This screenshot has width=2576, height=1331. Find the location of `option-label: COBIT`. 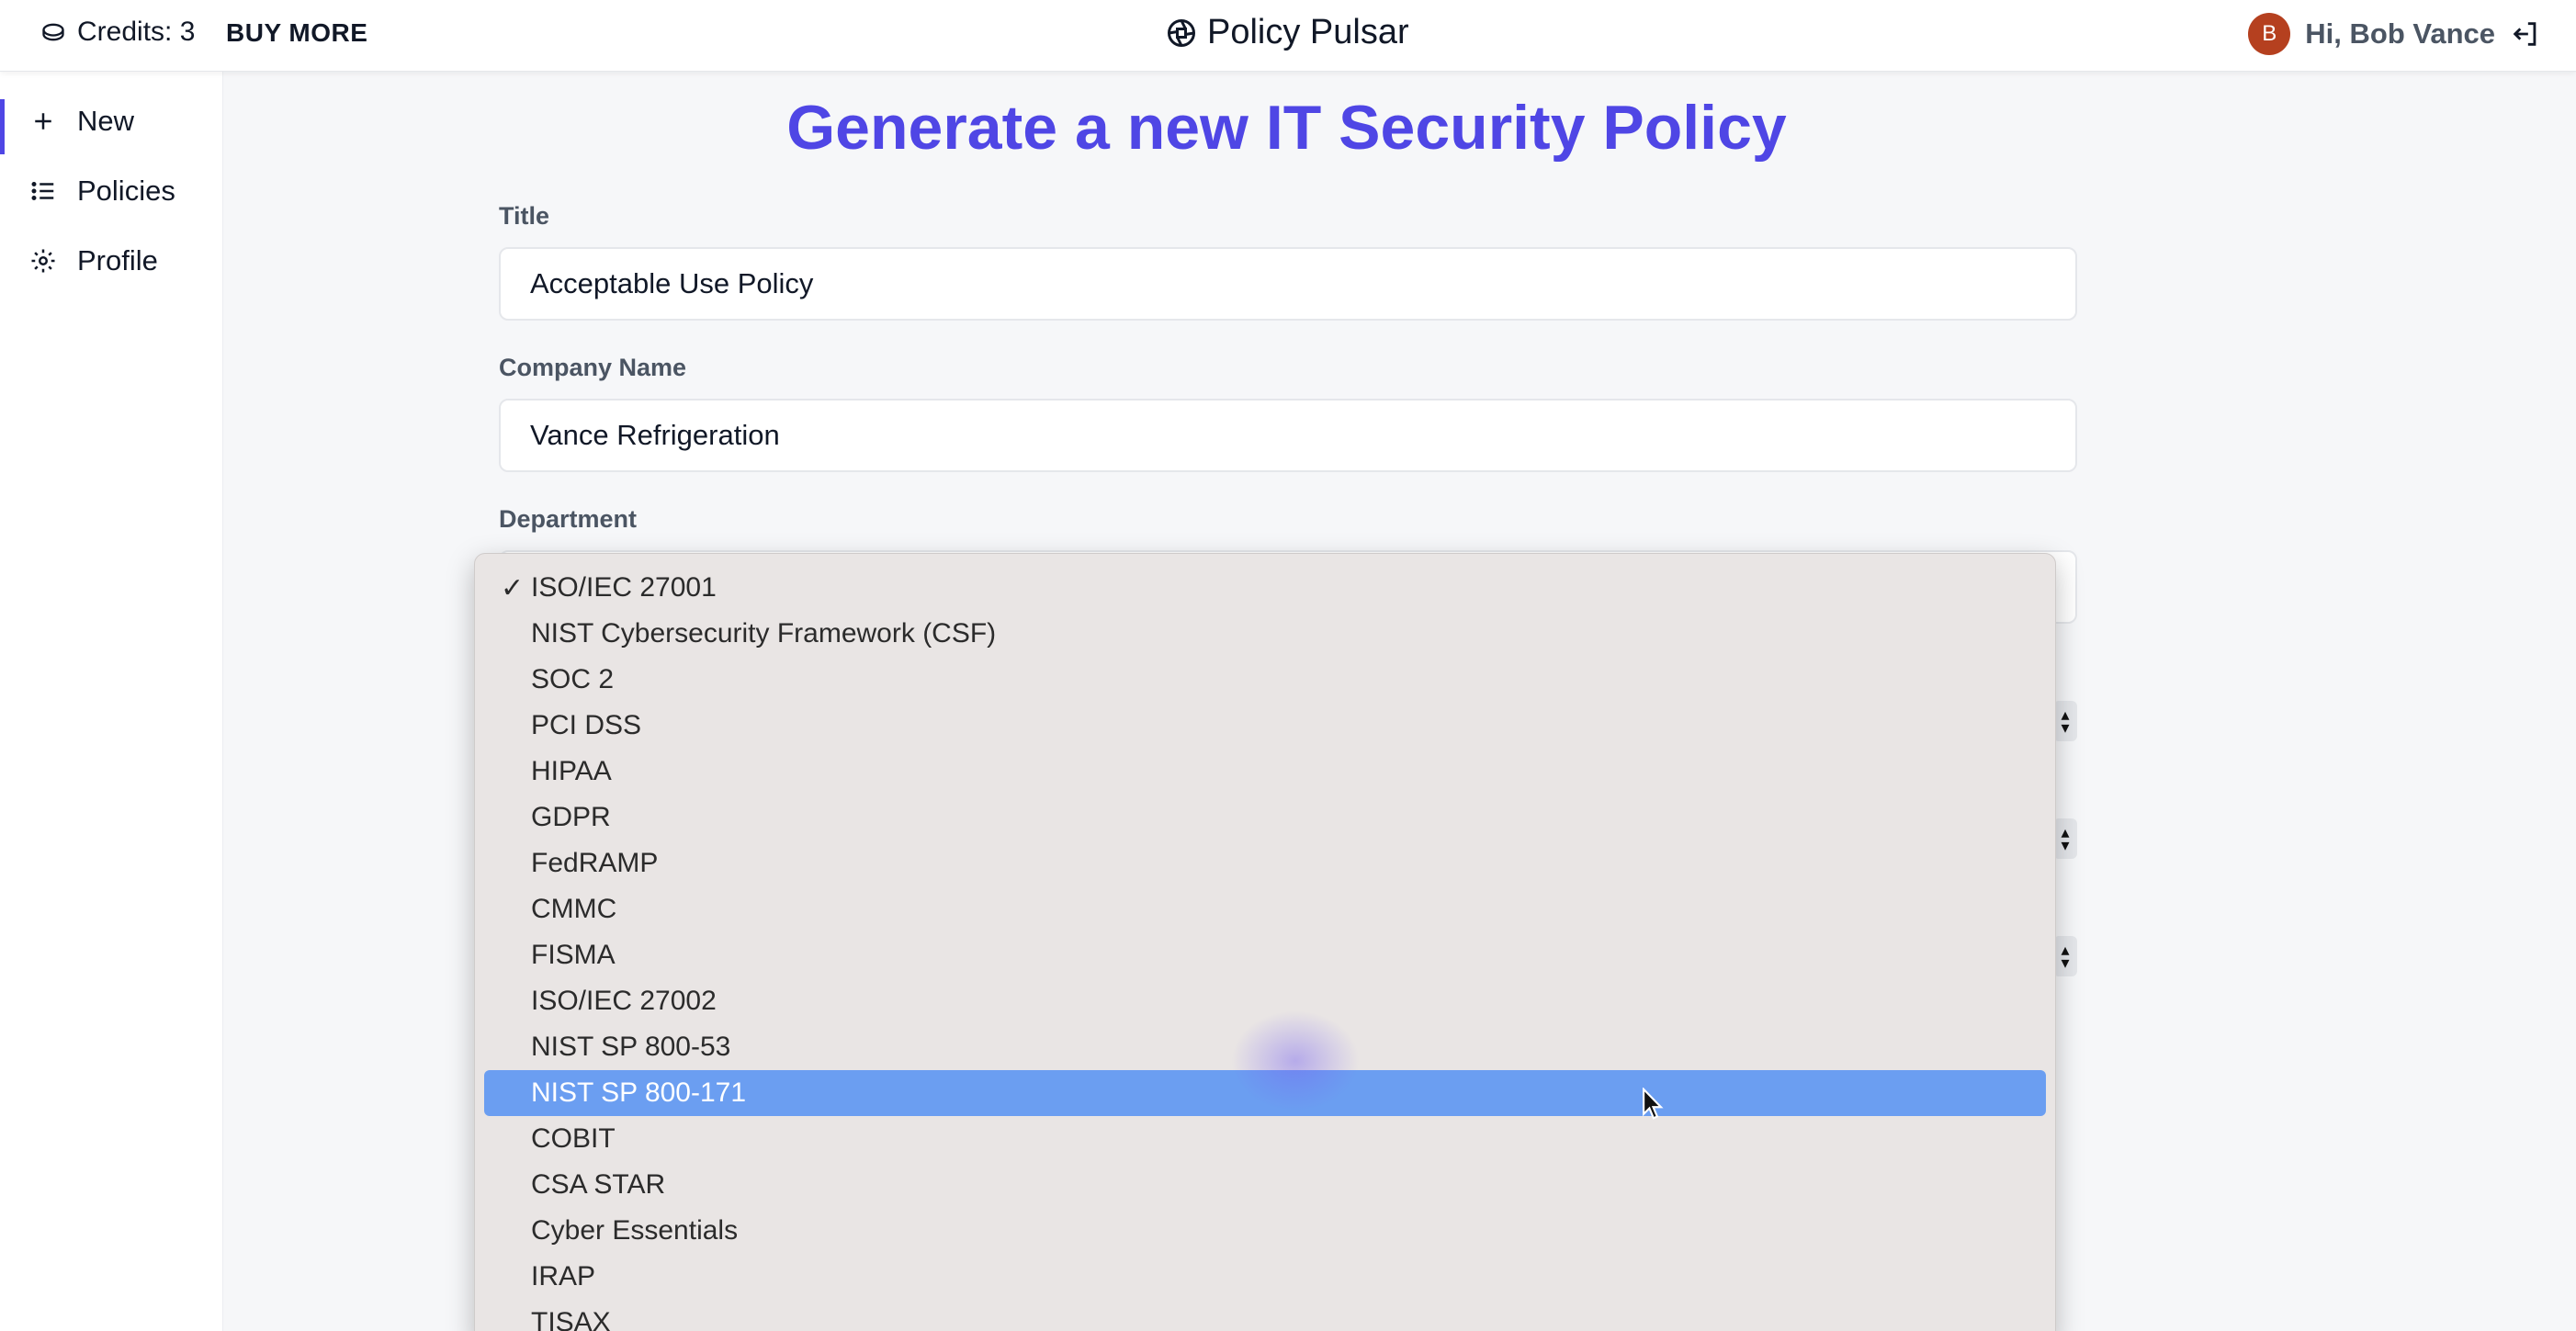

option-label: COBIT is located at coordinates (573, 1139).